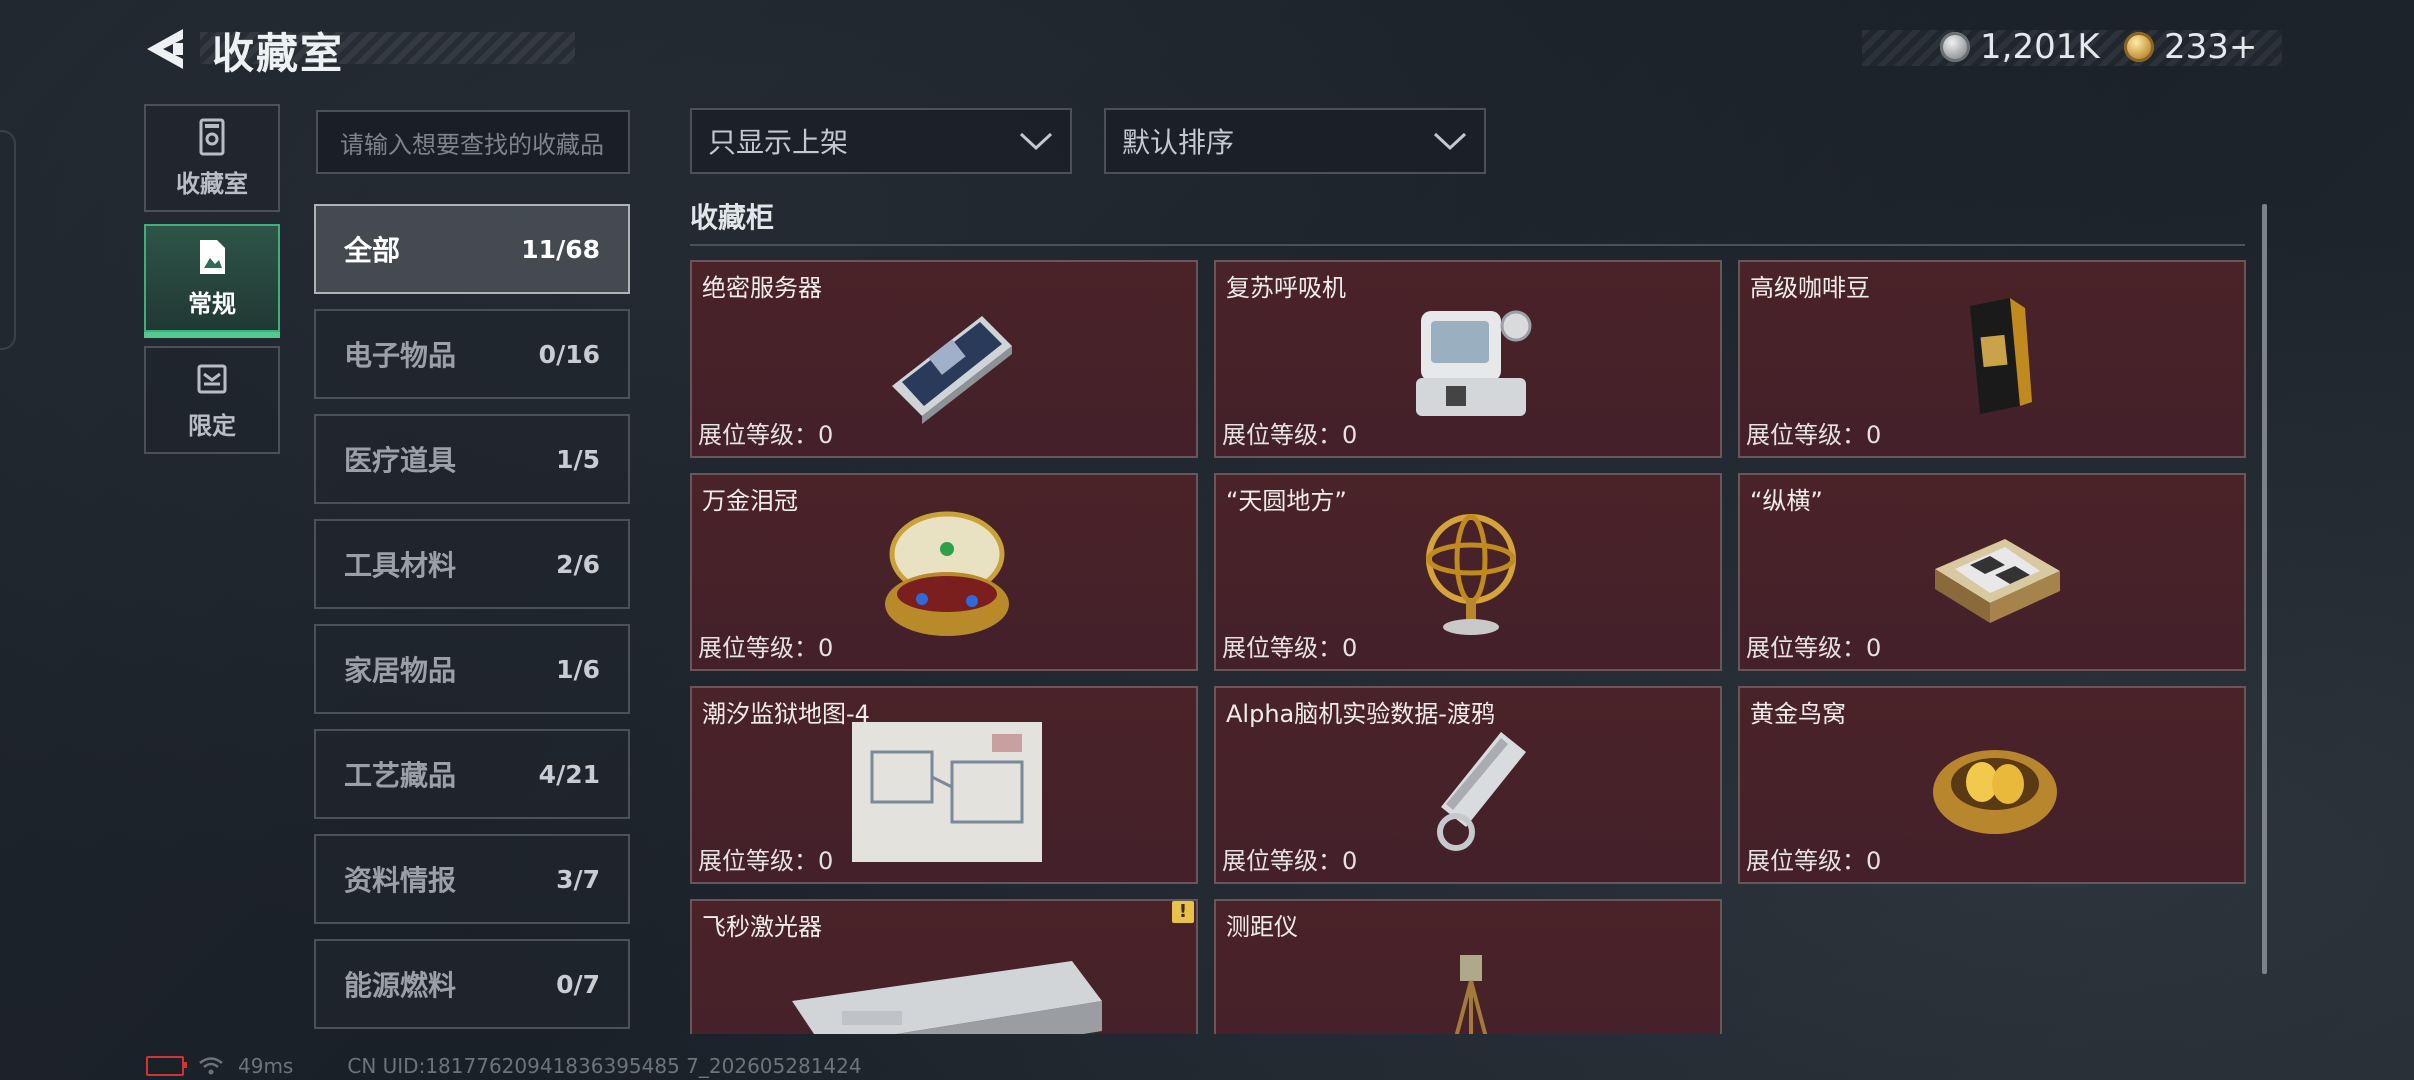  I want to click on nav-label: 收藏室, so click(212, 183).